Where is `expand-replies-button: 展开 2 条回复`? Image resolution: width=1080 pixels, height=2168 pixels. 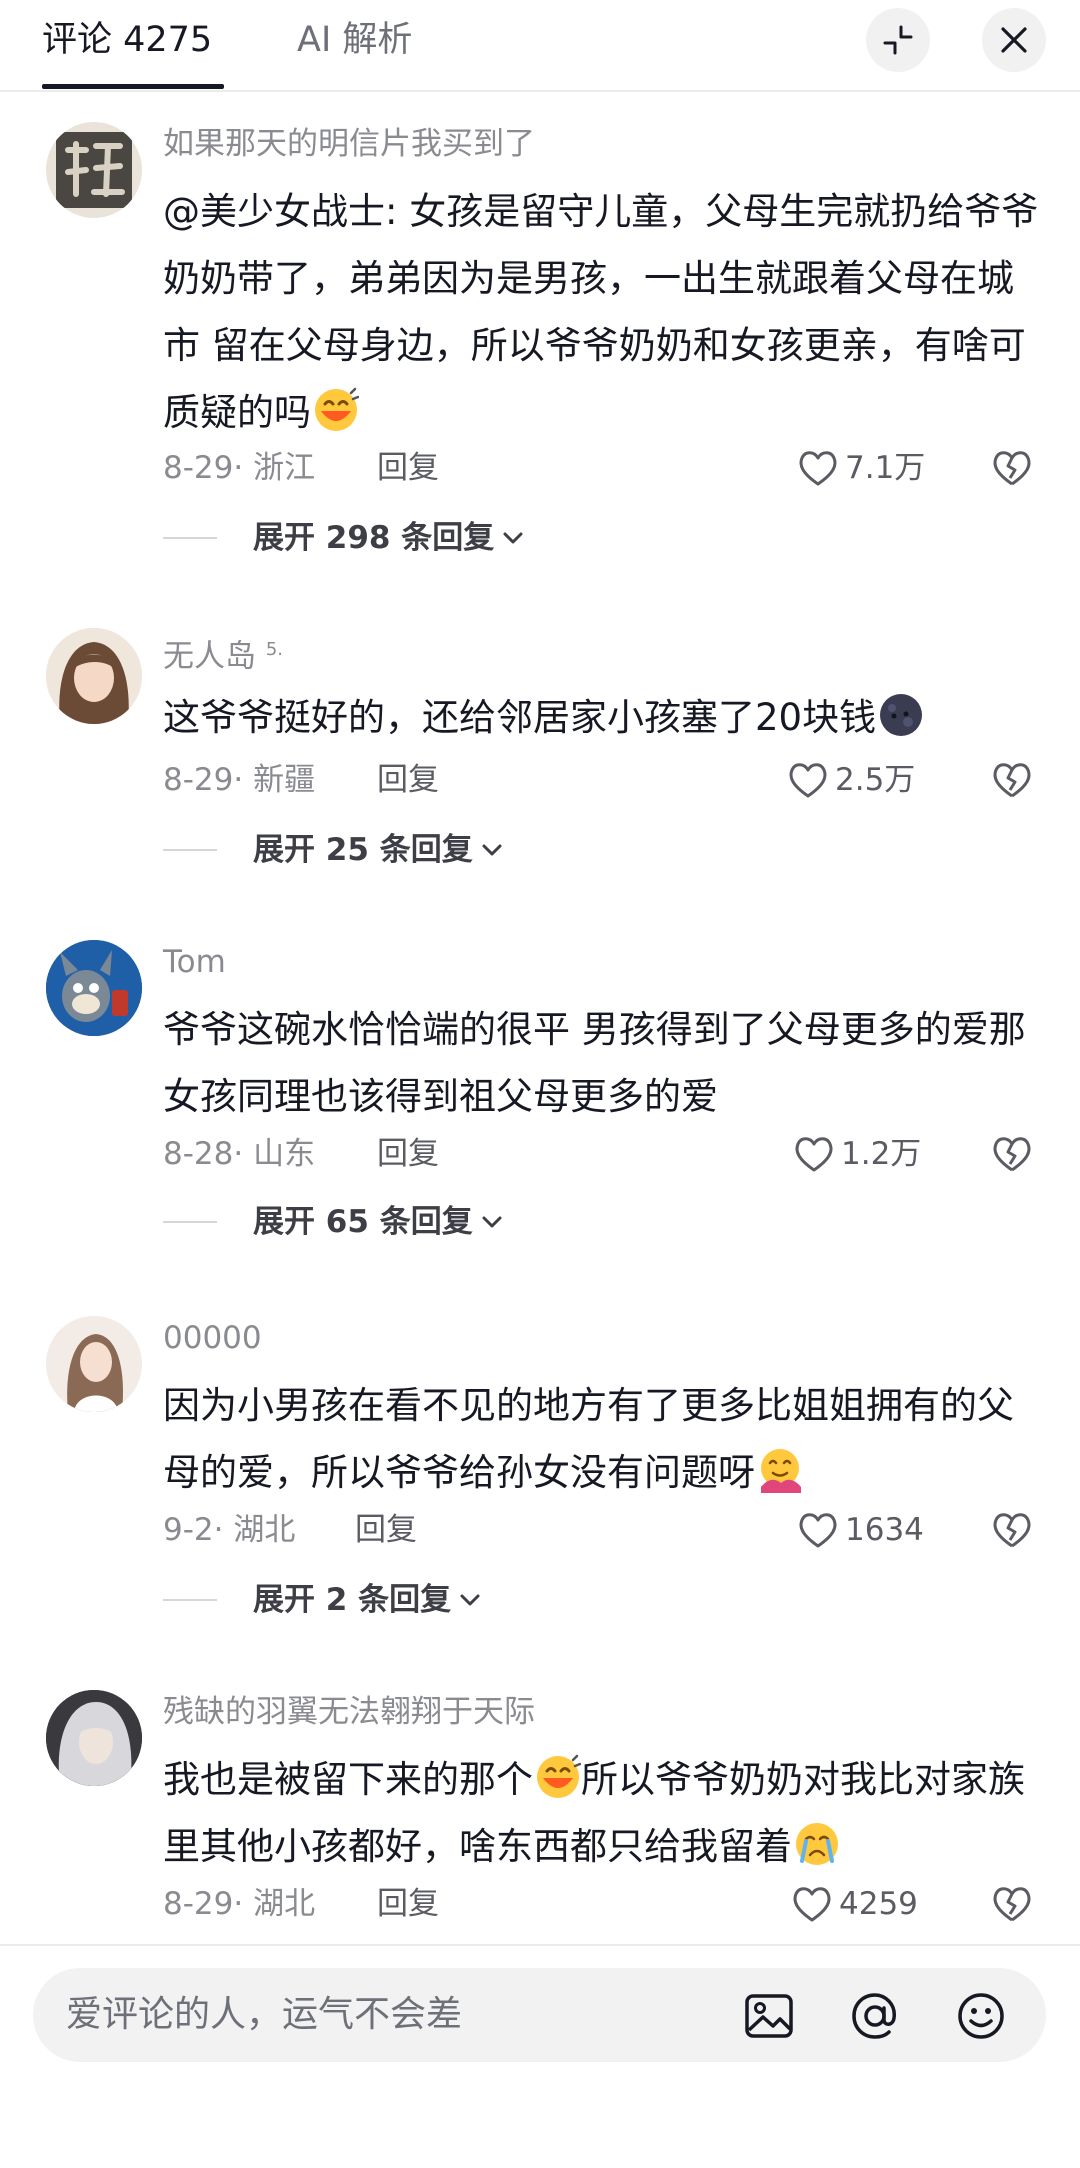
expand-replies-button: 展开 2 条回复 is located at coordinates (322, 1600).